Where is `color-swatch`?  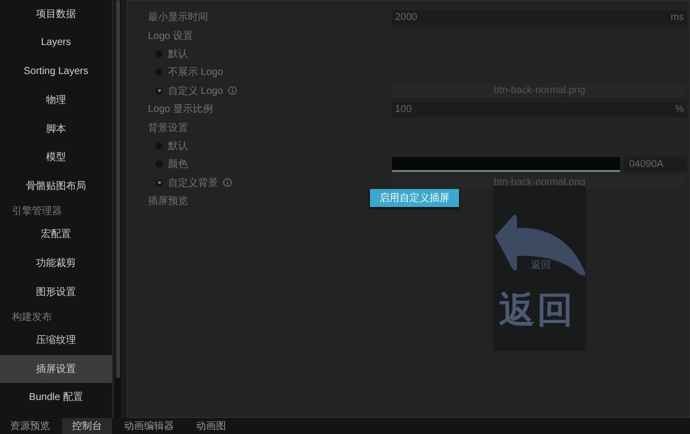 color-swatch is located at coordinates (506, 164).